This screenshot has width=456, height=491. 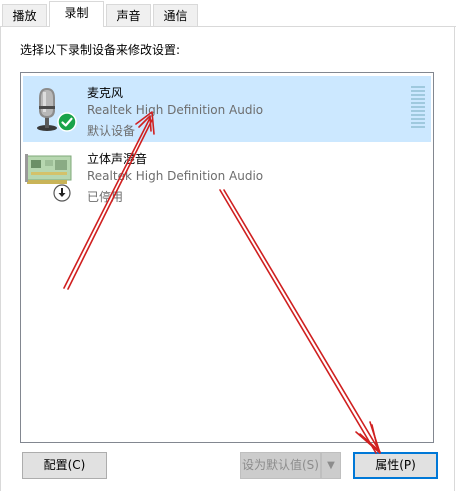 I want to click on tab-recording: 录制, so click(x=76, y=14).